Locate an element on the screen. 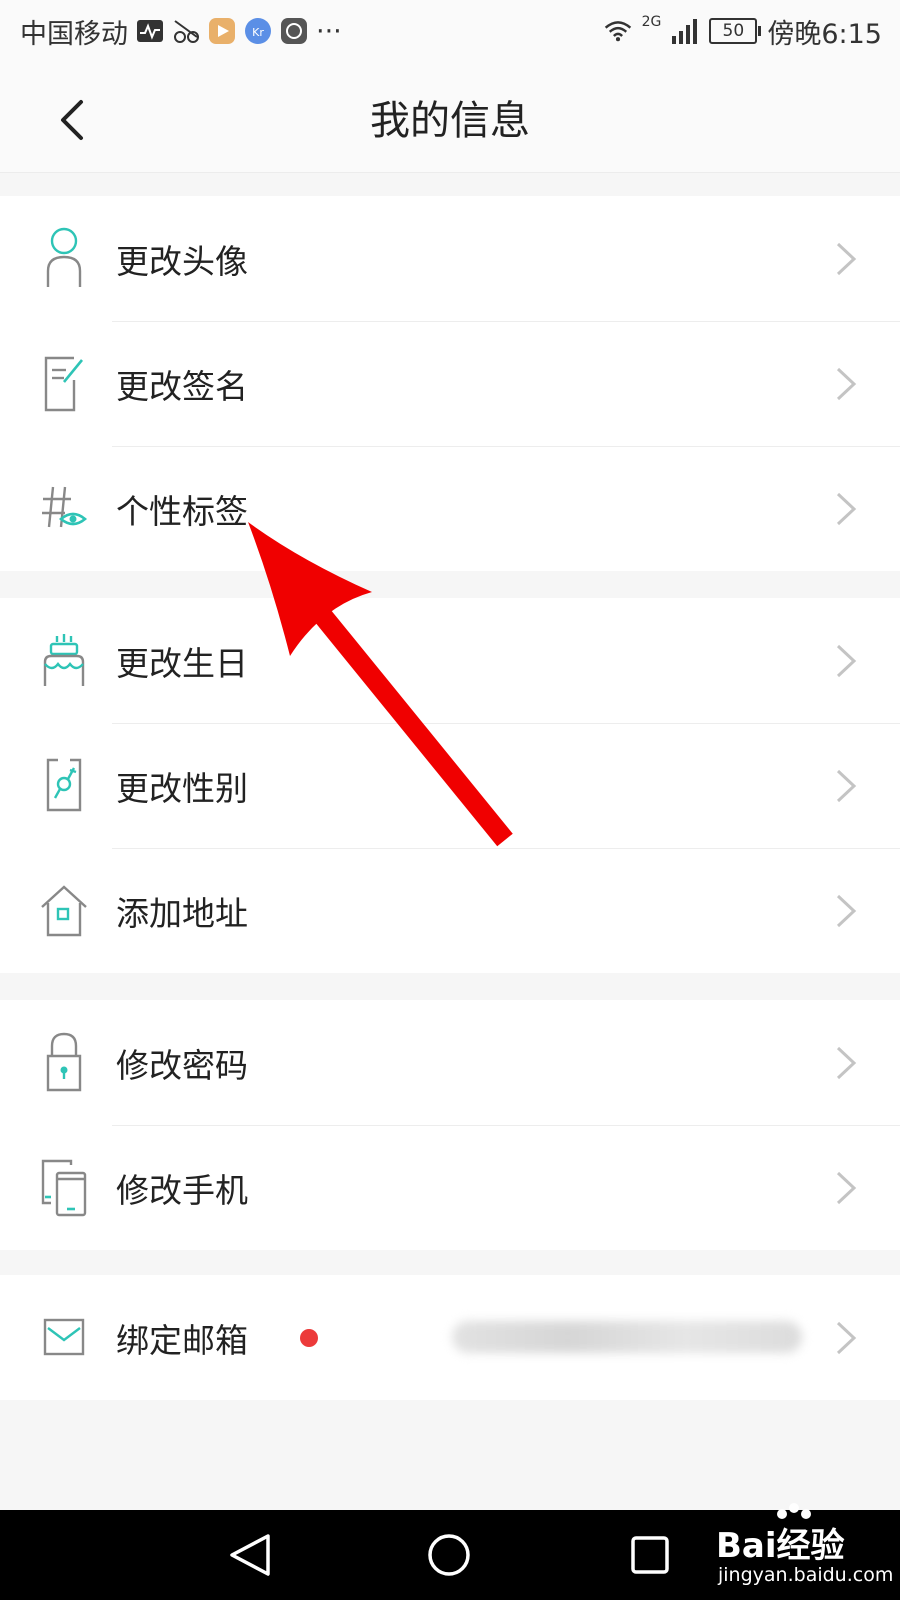 This screenshot has width=900, height=1600. house-icon is located at coordinates (64, 910).